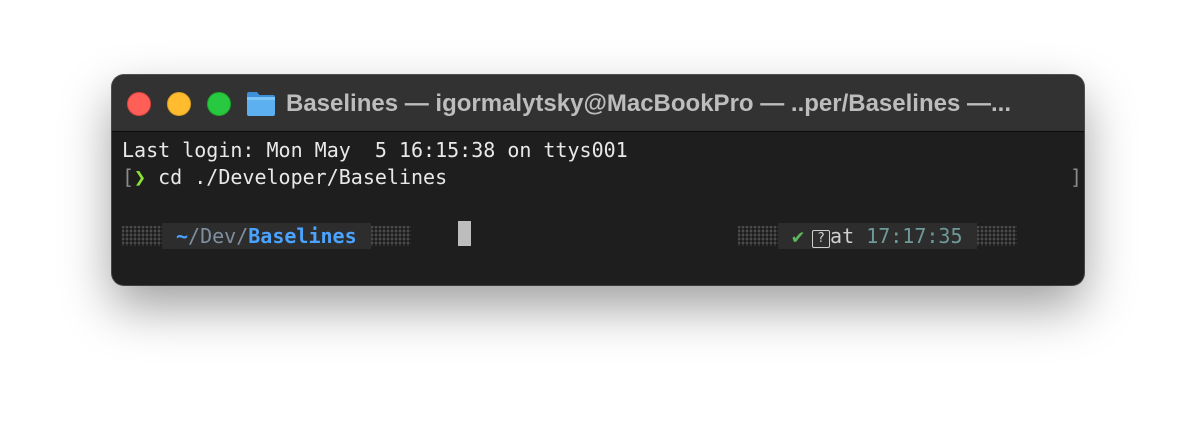 Image resolution: width=1196 pixels, height=434 pixels. Describe the element at coordinates (261, 103) in the screenshot. I see `folder-icon` at that location.